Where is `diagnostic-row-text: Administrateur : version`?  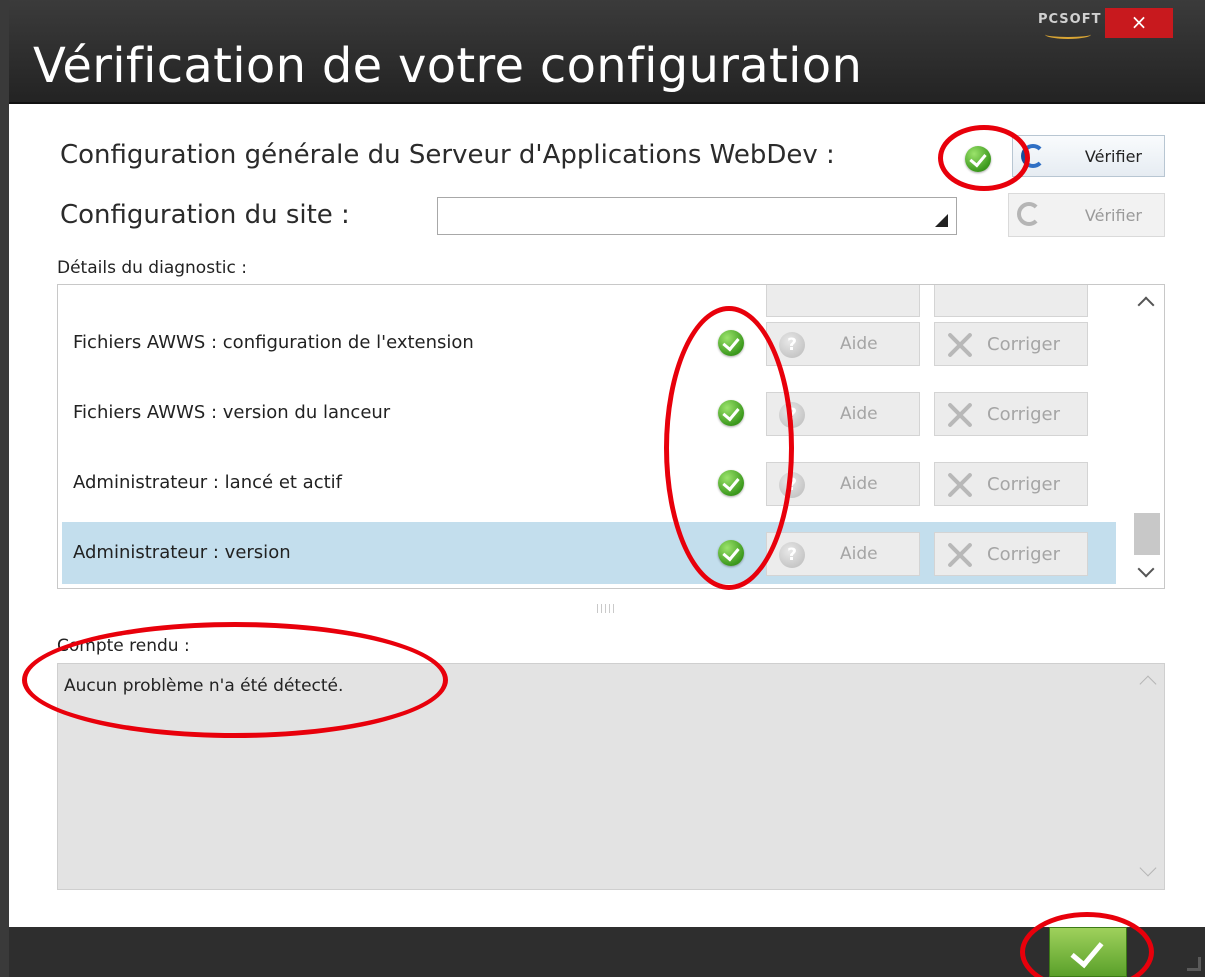
diagnostic-row-text: Administrateur : version is located at coordinates (182, 552).